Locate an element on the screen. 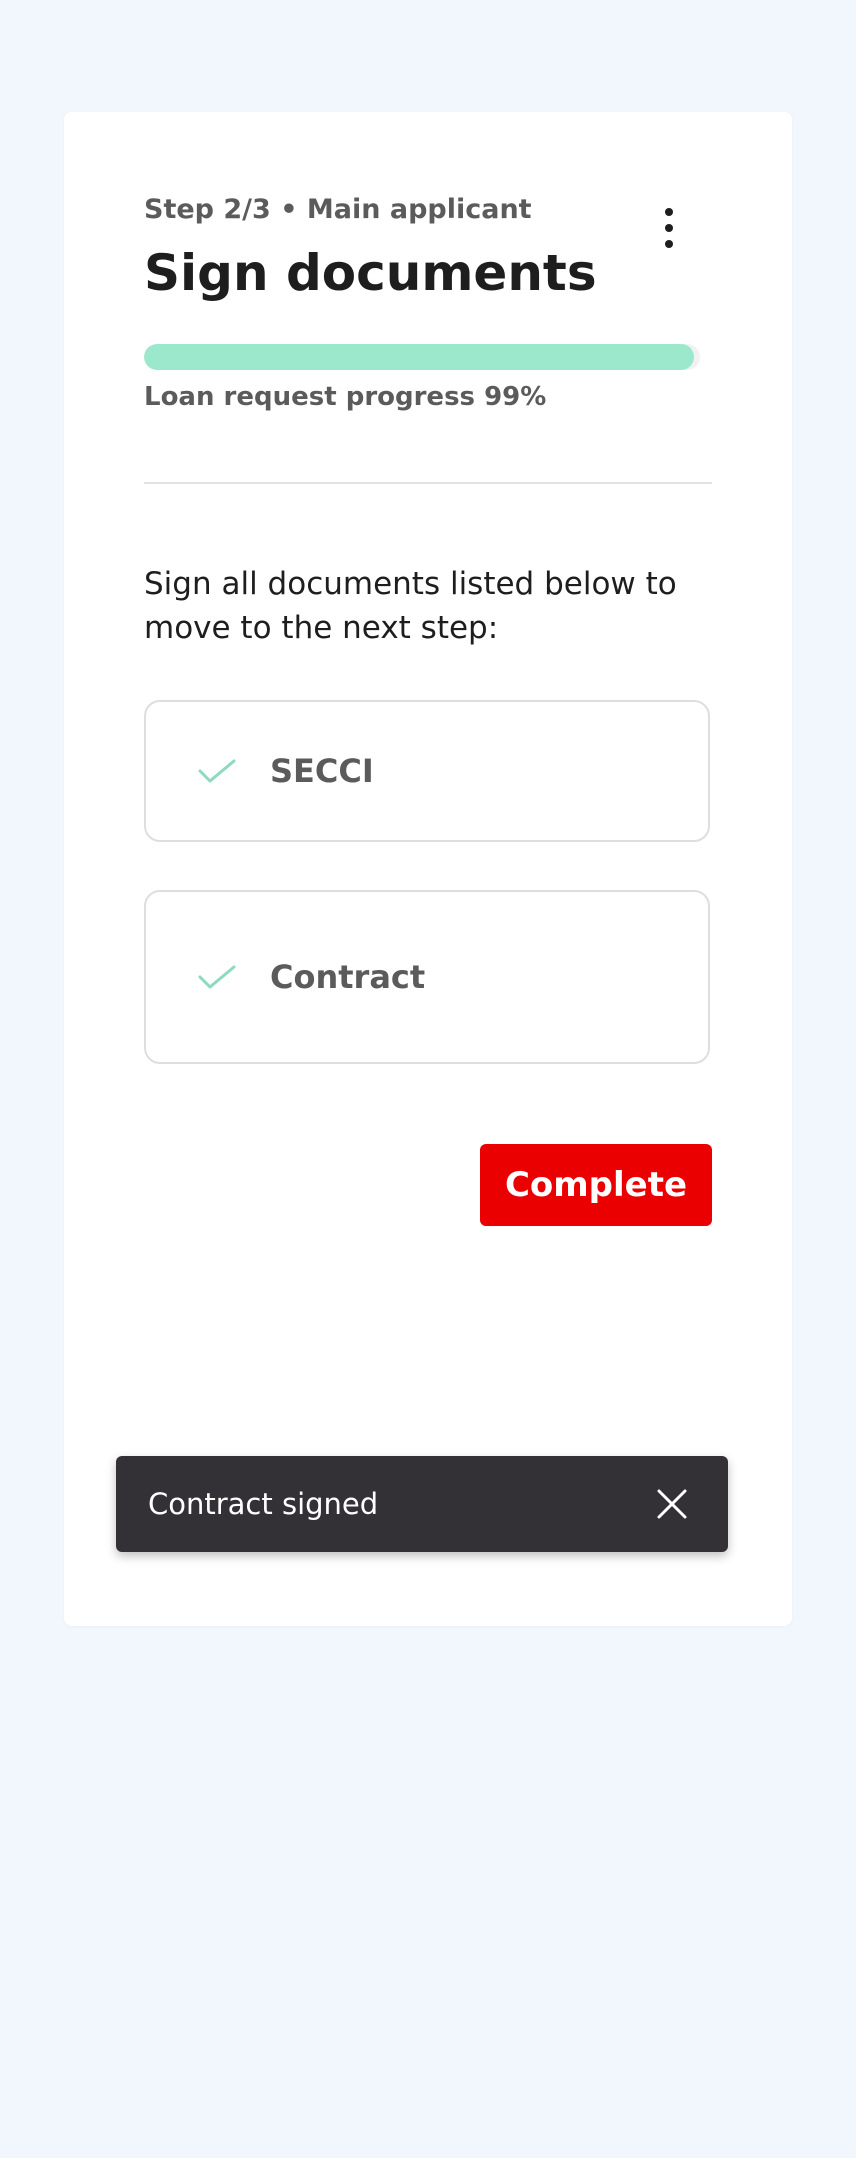 This screenshot has width=856, height=2158. toast-notification: Contract signed is located at coordinates (422, 1504).